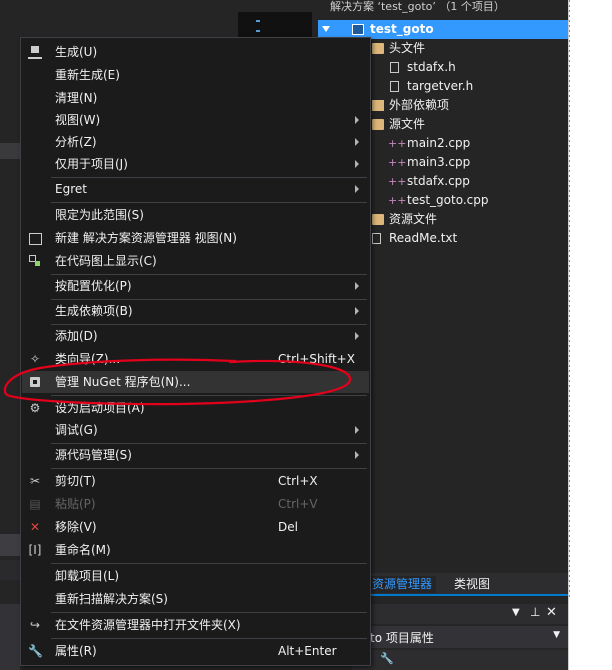 This screenshot has height=670, width=612. I want to click on tree-item-label: test_goto, so click(402, 29).